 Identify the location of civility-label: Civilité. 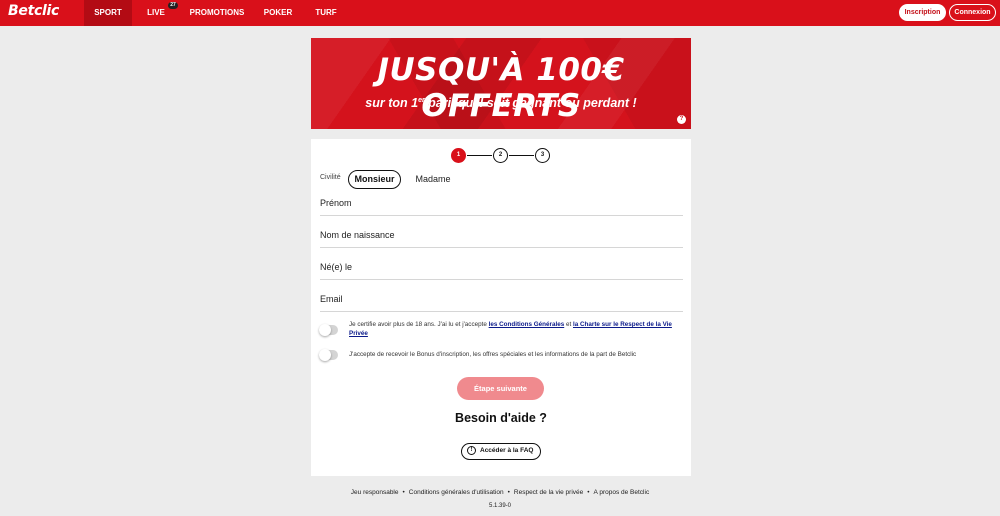
(330, 177).